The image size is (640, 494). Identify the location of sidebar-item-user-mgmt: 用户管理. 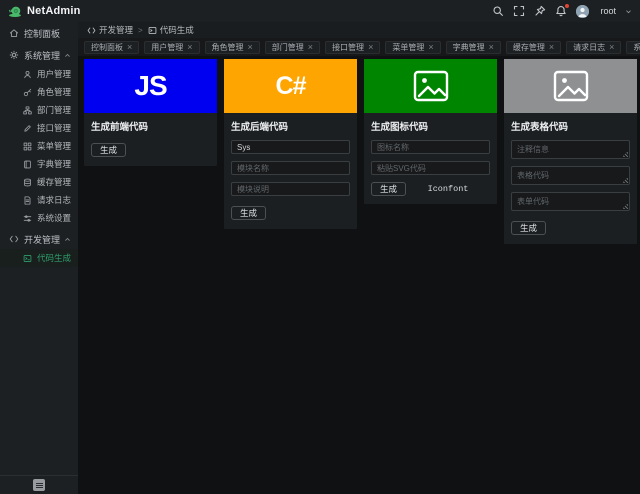
(39, 74).